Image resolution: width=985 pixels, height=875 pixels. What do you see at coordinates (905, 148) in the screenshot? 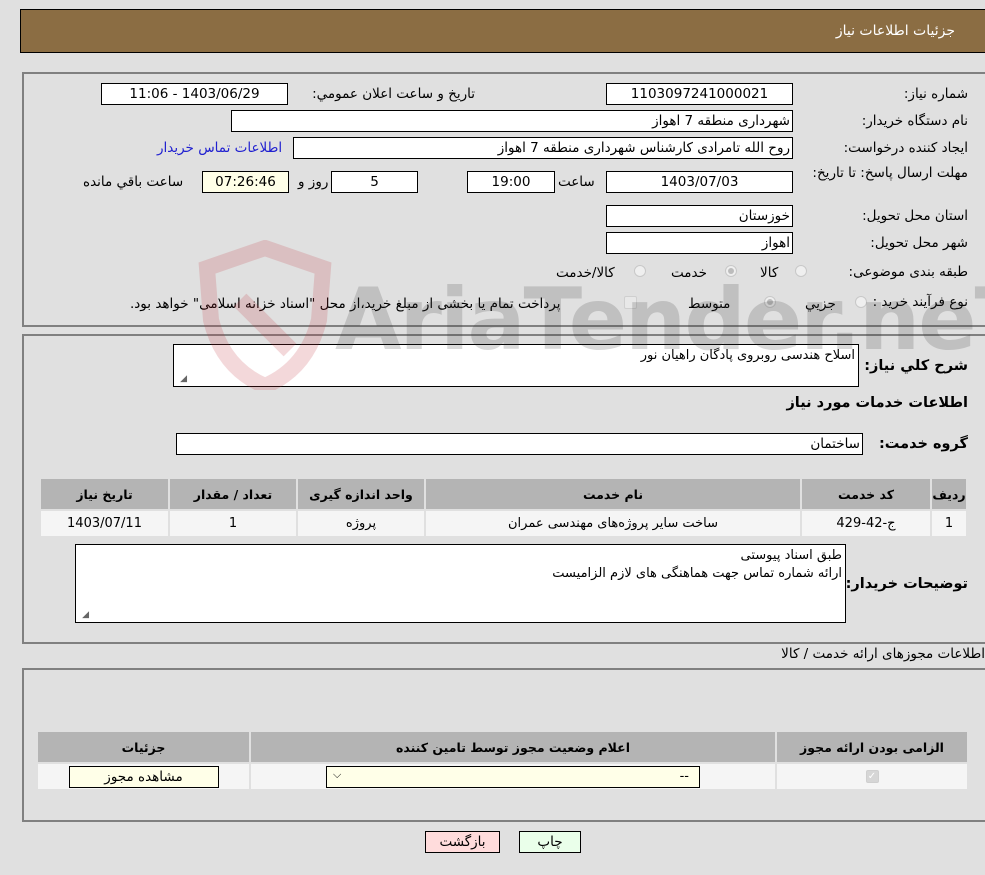
I see `creator-label: ایجاد کننده درخواست:` at bounding box center [905, 148].